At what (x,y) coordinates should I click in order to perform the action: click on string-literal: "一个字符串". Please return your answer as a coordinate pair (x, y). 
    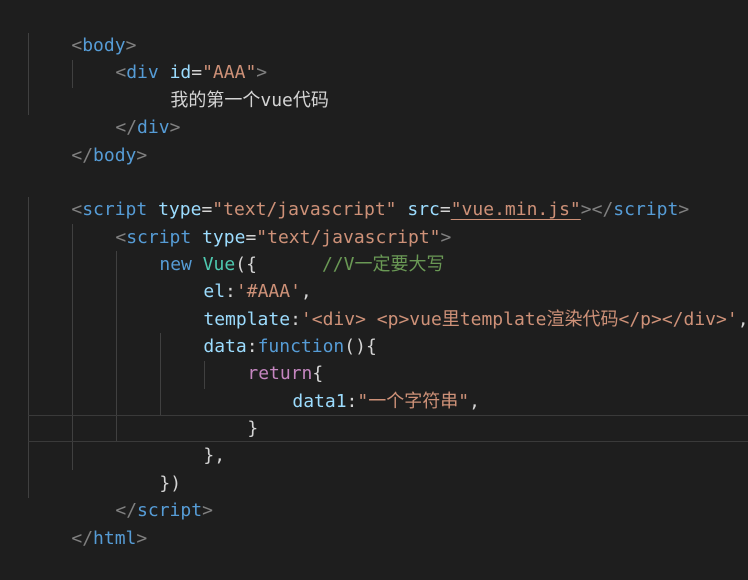
    Looking at the image, I should click on (413, 402).